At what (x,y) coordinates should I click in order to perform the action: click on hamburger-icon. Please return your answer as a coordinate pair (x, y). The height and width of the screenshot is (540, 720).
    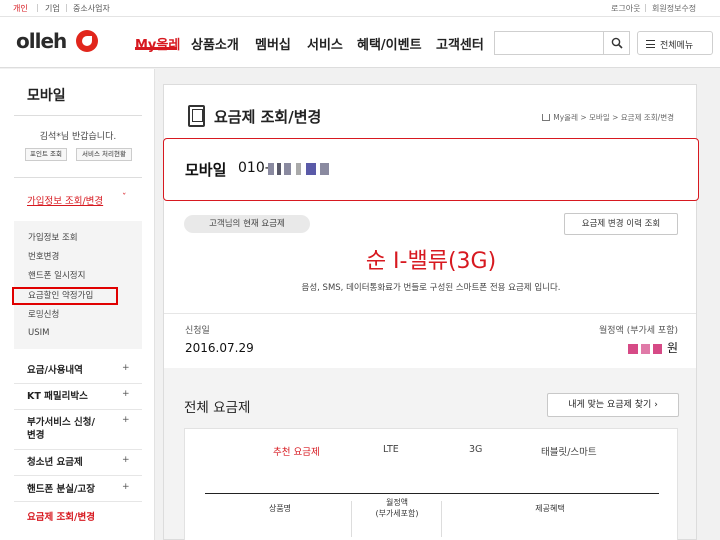
    Looking at the image, I should click on (650, 44).